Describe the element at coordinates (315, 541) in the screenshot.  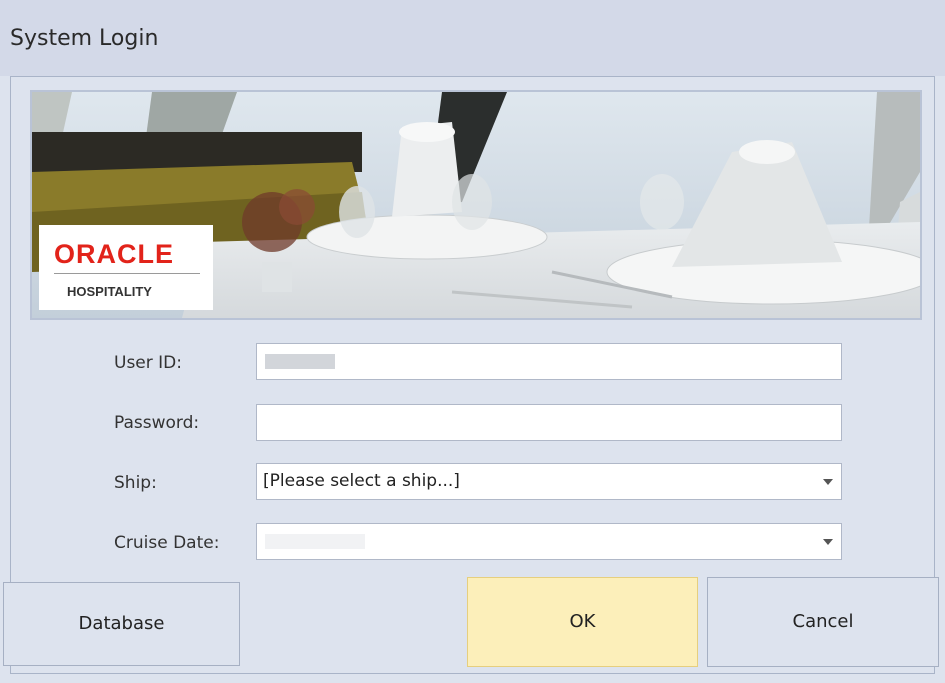
I see `cruise-date-value-redacted` at that location.